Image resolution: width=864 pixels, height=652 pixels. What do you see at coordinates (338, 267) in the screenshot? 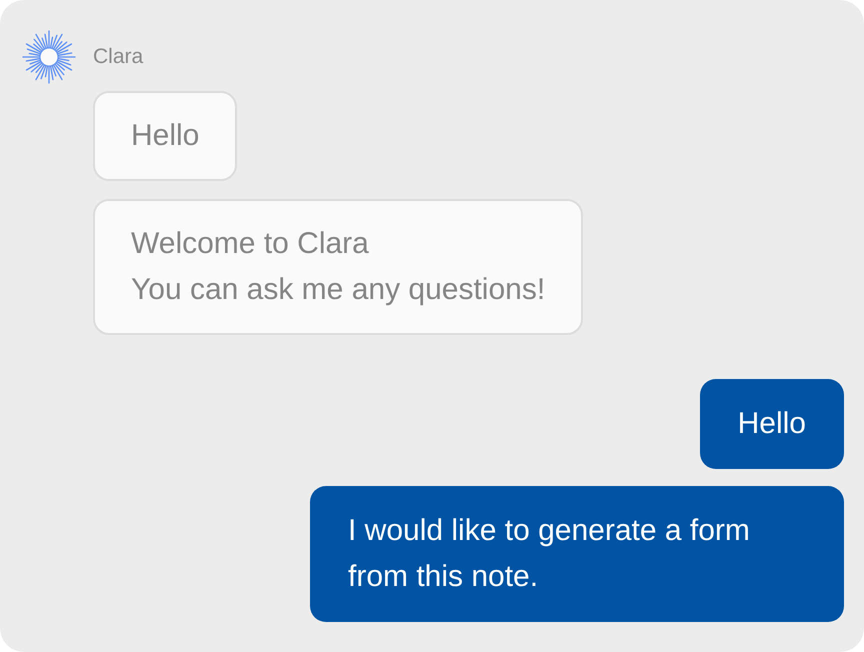
I see `message-bubble: Welcome to Clara You can ask me any questions!` at bounding box center [338, 267].